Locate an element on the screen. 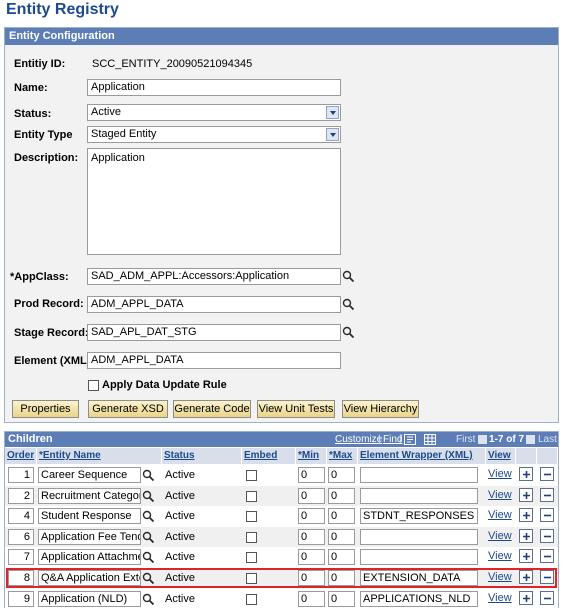 The width and height of the screenshot is (565, 613). col-view: View is located at coordinates (501, 456).